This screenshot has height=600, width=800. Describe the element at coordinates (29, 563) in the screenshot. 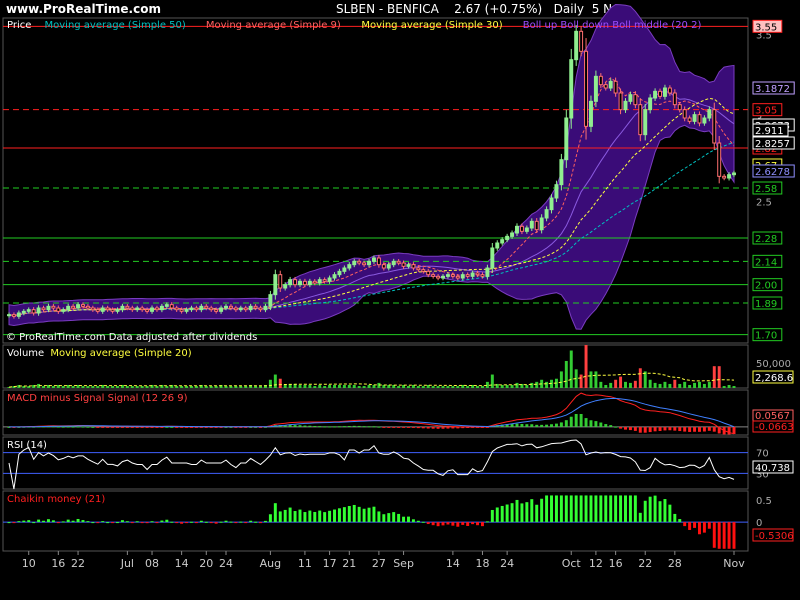

I see `date-tick-10: 10` at that location.